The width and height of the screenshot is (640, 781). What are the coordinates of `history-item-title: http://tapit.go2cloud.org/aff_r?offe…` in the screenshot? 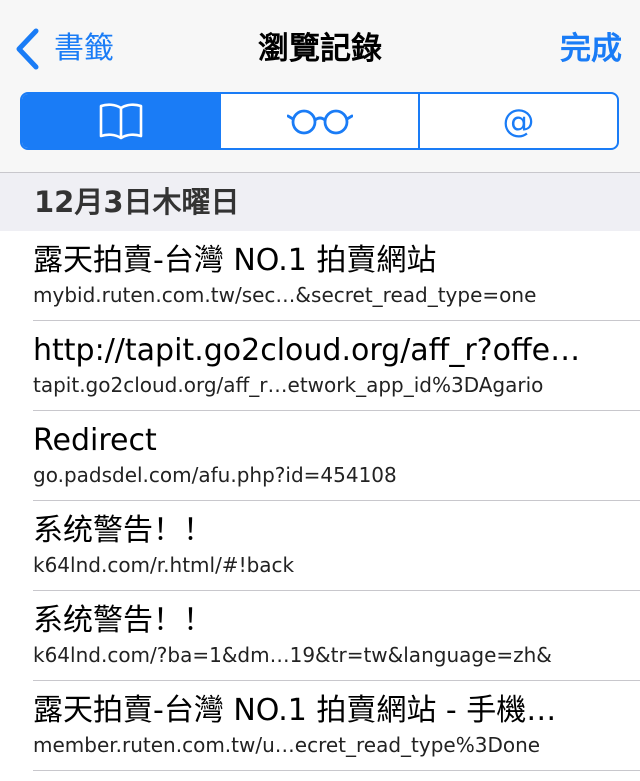 It's located at (307, 350).